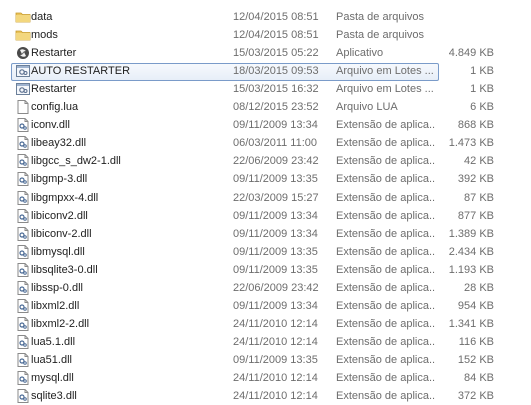 Image resolution: width=531 pixels, height=405 pixels. I want to click on file-name: libgmp-3.dll, so click(59, 179).